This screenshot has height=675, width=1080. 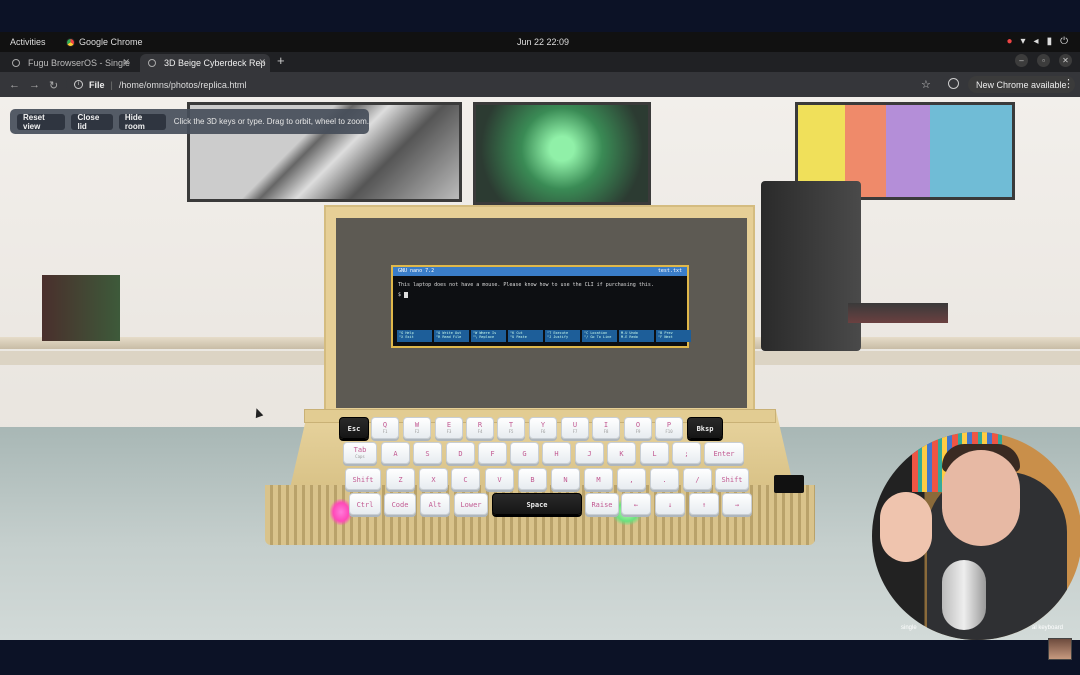 I want to click on key-sublabel: F4, so click(x=480, y=431).